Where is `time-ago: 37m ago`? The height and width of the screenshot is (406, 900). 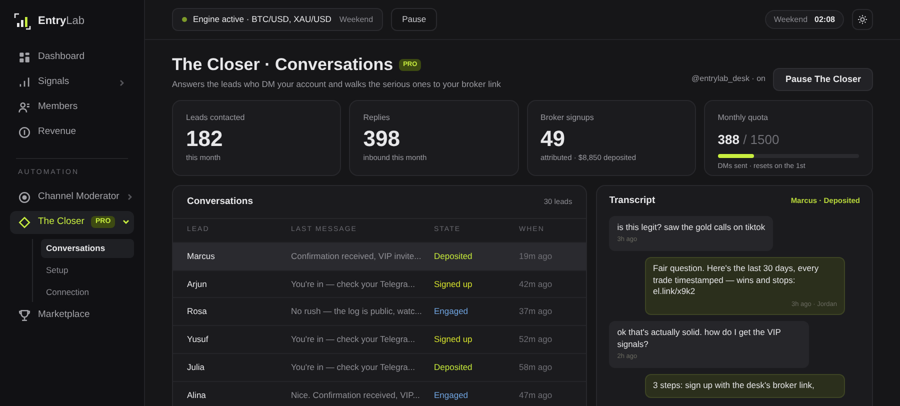 time-ago: 37m ago is located at coordinates (536, 311).